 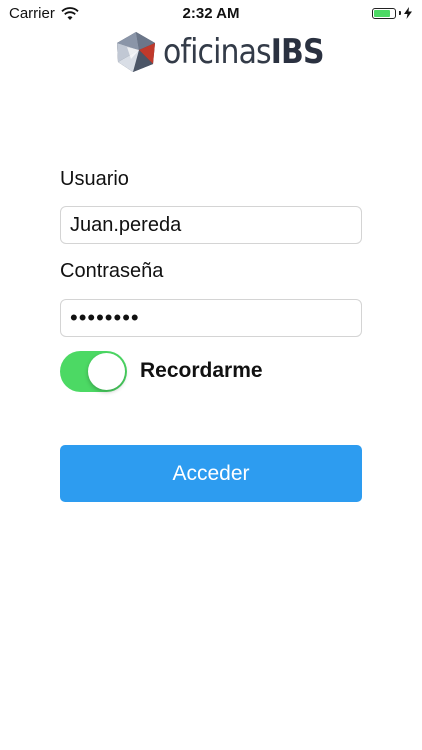 I want to click on status-bar: Carrier 2:32 AM, so click(x=211, y=13).